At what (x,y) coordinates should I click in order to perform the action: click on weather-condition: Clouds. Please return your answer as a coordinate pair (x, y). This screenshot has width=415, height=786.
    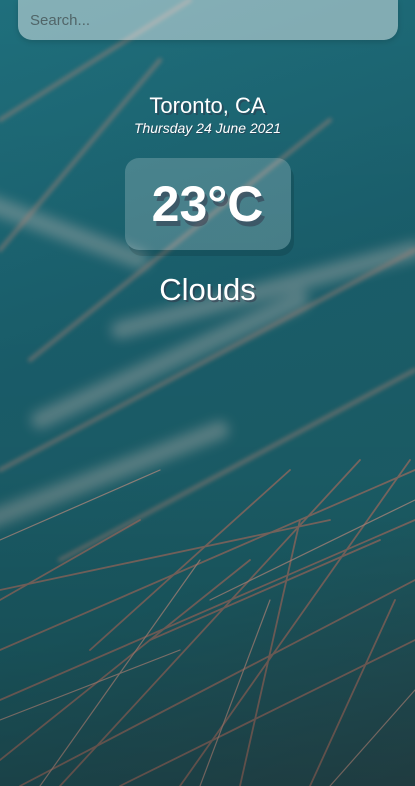
    Looking at the image, I should click on (207, 289).